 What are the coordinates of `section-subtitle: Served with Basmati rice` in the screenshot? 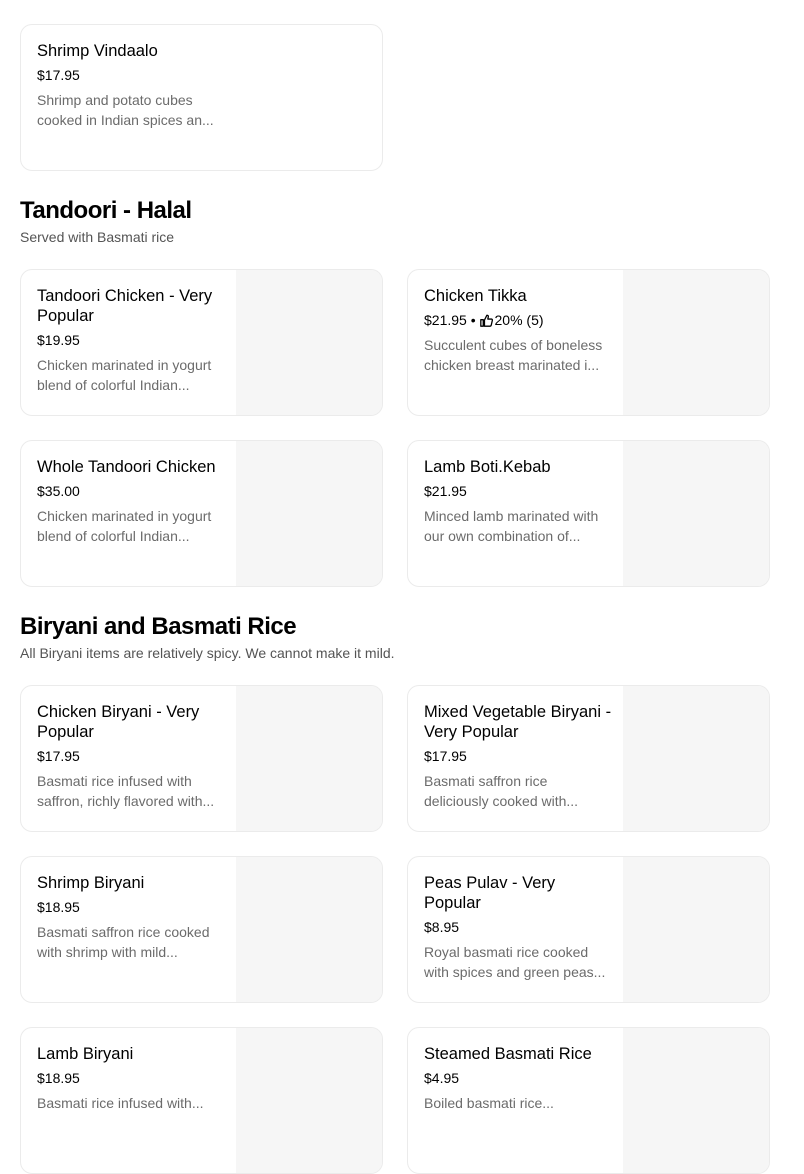 It's located at (97, 237).